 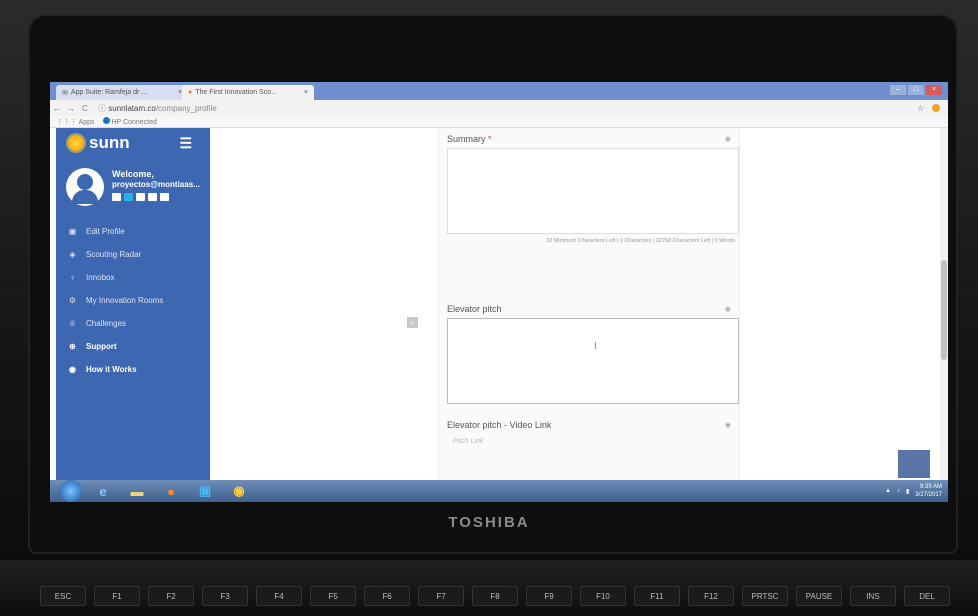 I want to click on sidebar-item-edit-profile: ▣ Edit Profile, so click(x=133, y=231).